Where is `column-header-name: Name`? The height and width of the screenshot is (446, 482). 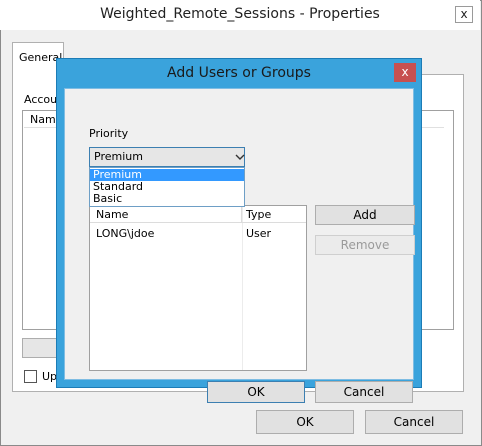 column-header-name: Name is located at coordinates (166, 214).